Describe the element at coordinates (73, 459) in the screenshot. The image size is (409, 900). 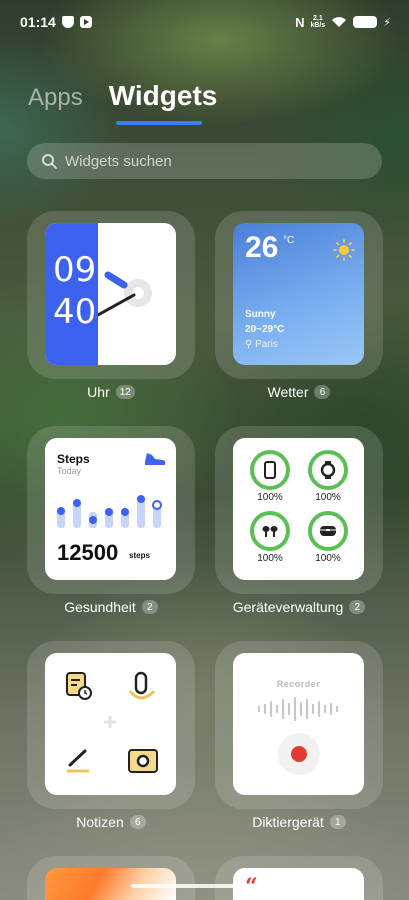
I see `health-title: Steps` at that location.